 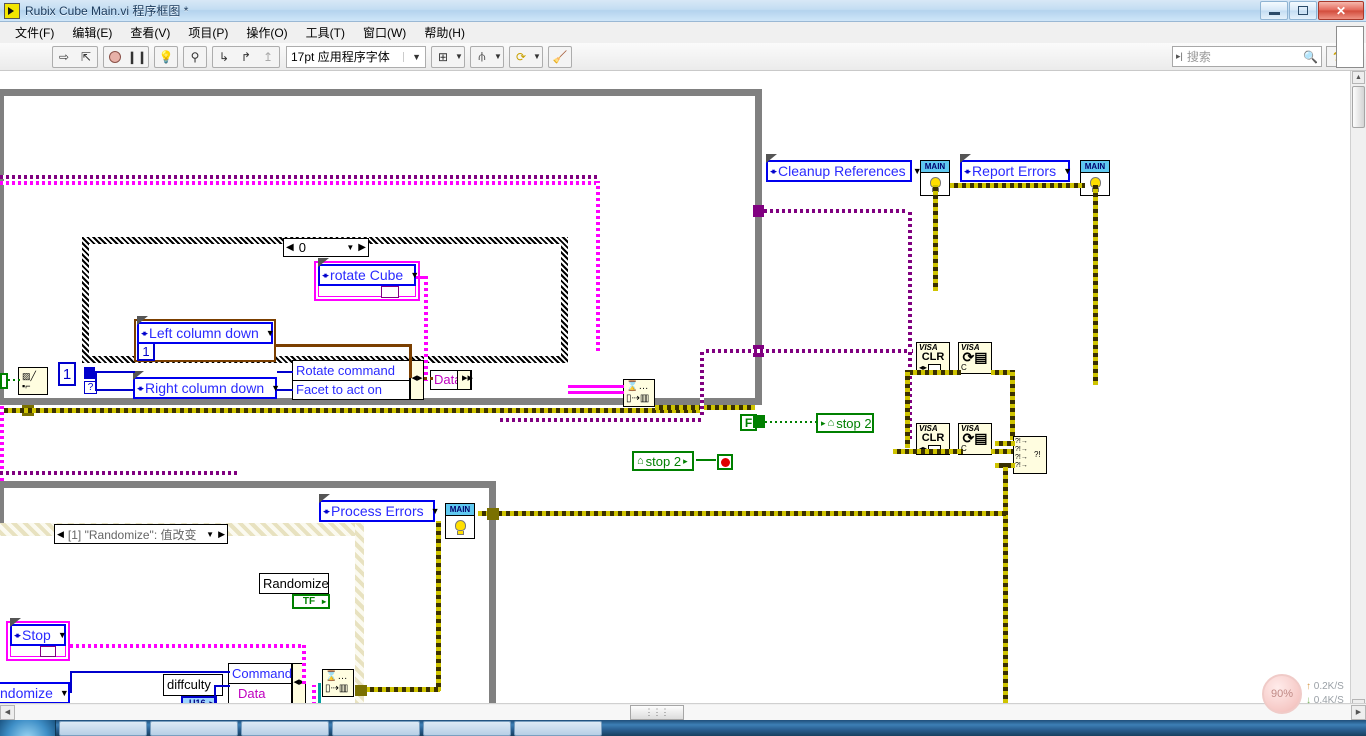 What do you see at coordinates (266, 32) in the screenshot?
I see `menu-operate: 操作(O)` at bounding box center [266, 32].